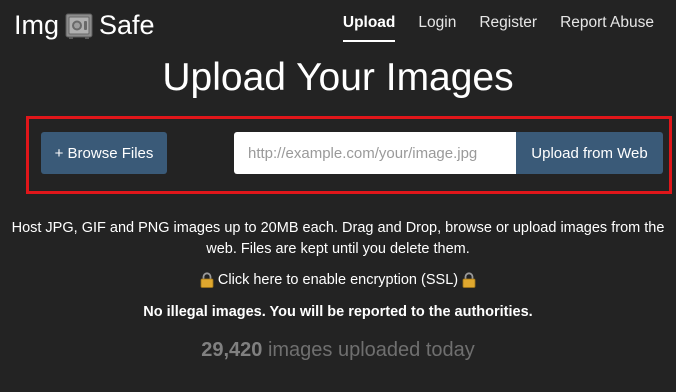  Describe the element at coordinates (437, 28) in the screenshot. I see `nav-login: Login` at that location.